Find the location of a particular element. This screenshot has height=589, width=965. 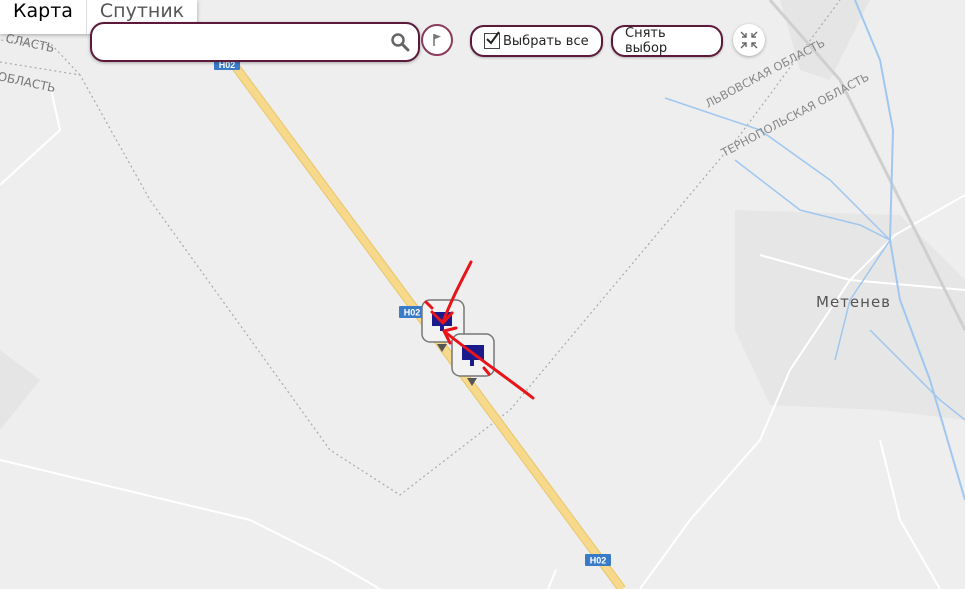

search-box is located at coordinates (255, 42).